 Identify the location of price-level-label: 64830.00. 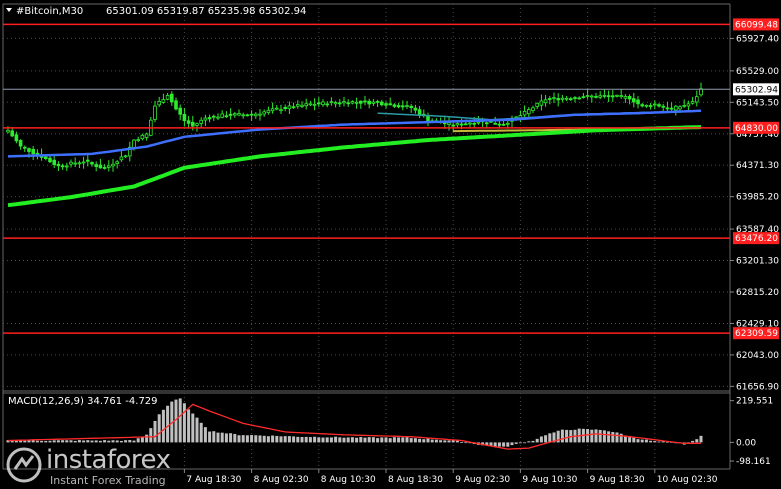
(756, 129).